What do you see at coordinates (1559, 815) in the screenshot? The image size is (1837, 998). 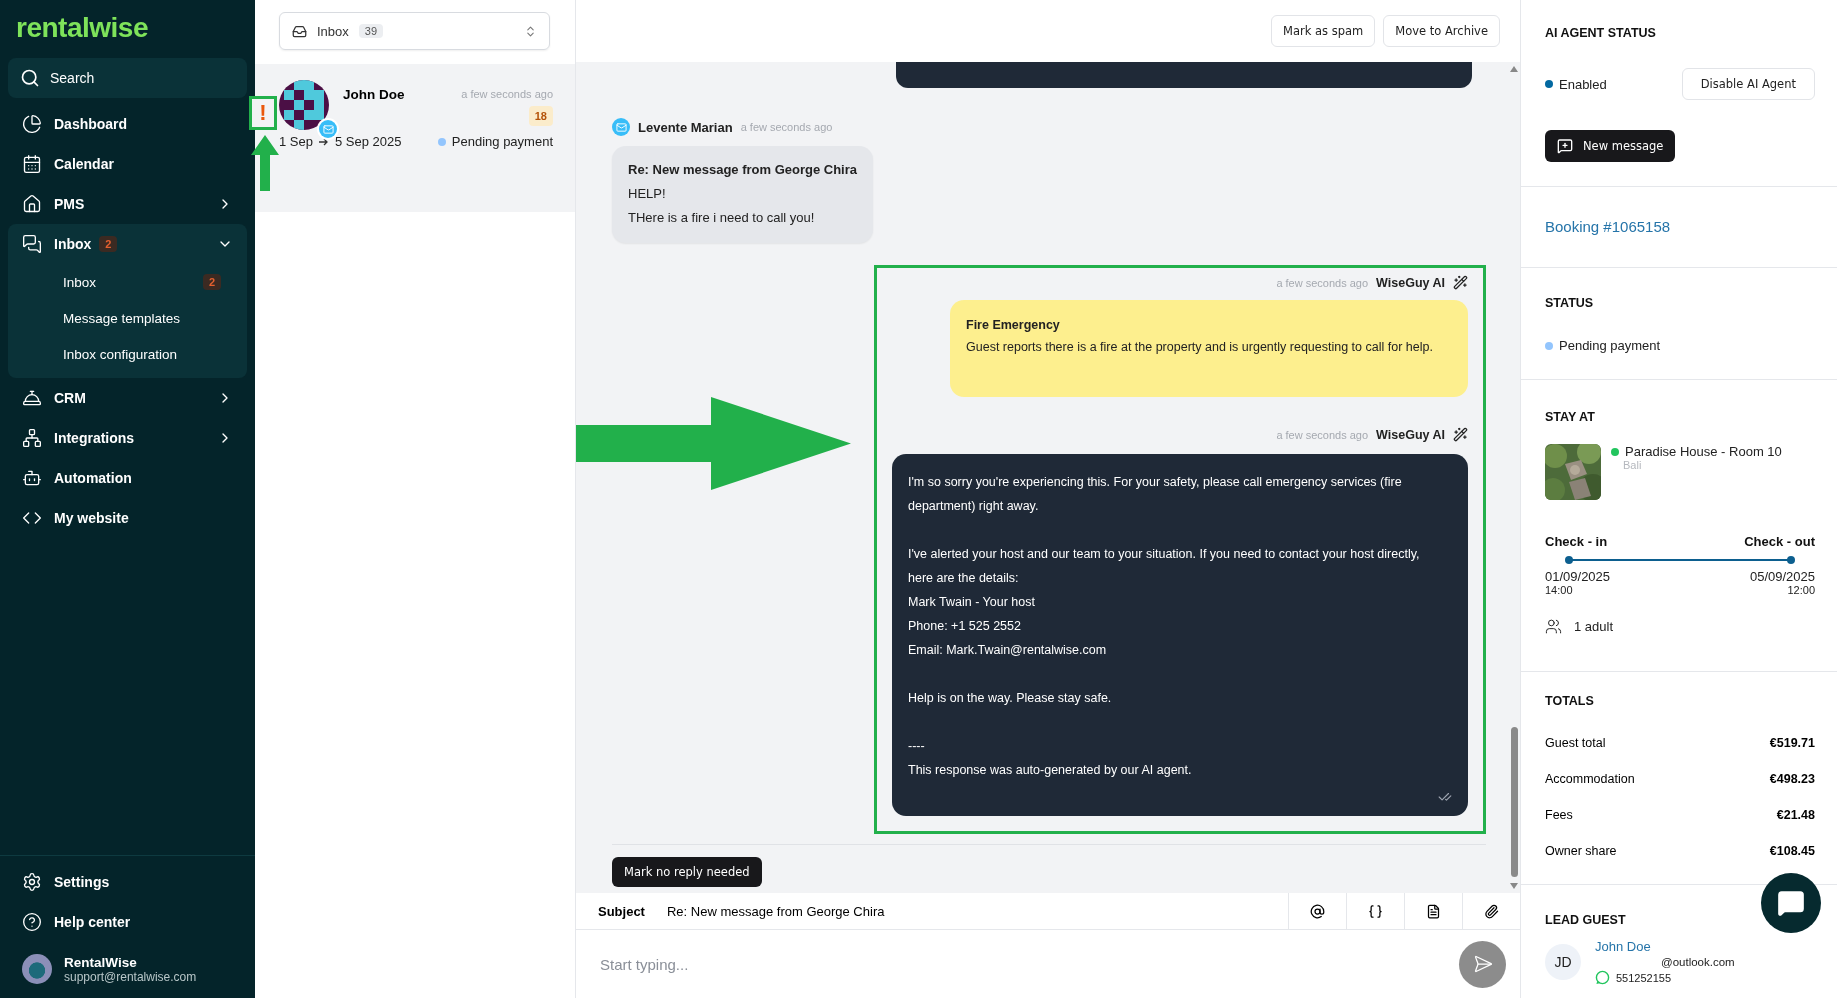 I see `total-label: Fees` at bounding box center [1559, 815].